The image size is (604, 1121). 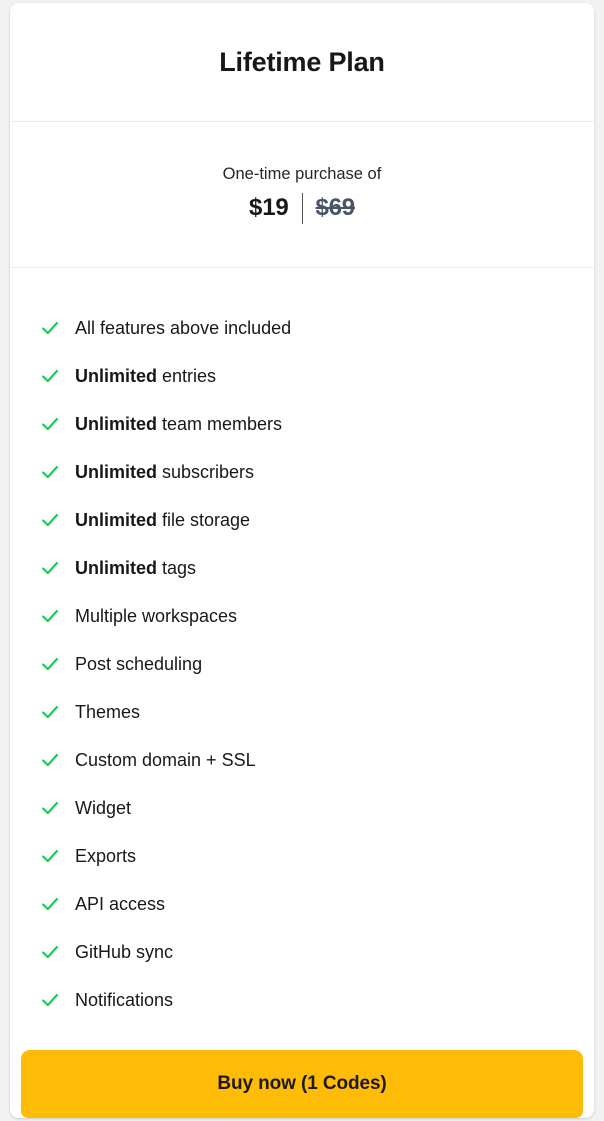 I want to click on feature-label: Unlimited entries, so click(x=146, y=376).